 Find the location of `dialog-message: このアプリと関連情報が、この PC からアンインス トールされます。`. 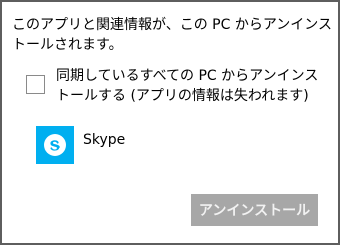

dialog-message: このアプリと関連情報が、この PC からアンインス トールされます。 is located at coordinates (172, 35).